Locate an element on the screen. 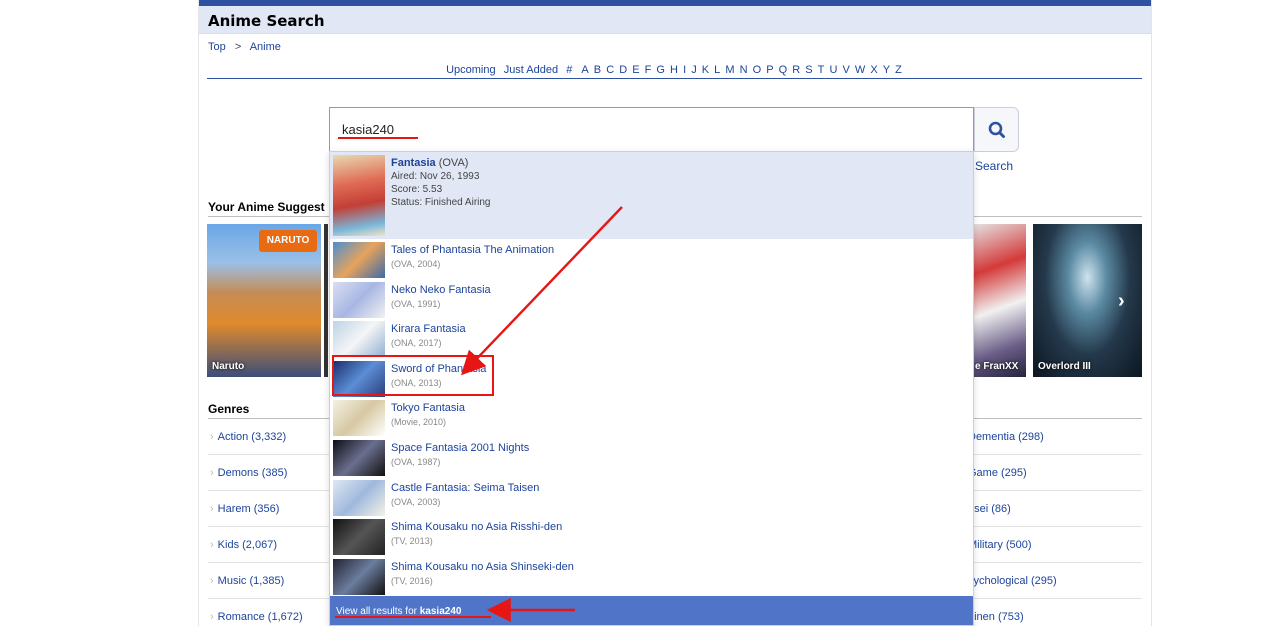 This screenshot has height=626, width=1282. genre-item: › Kids (2,067) is located at coordinates (243, 545).